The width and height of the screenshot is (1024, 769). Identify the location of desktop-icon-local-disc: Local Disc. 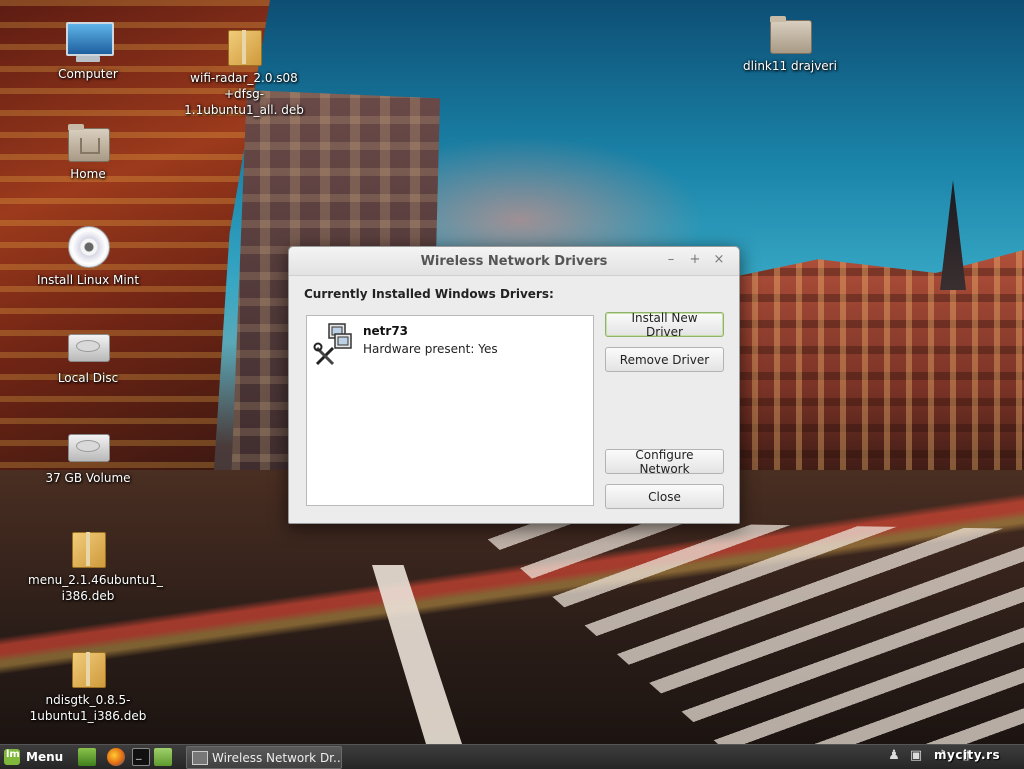
(88, 355).